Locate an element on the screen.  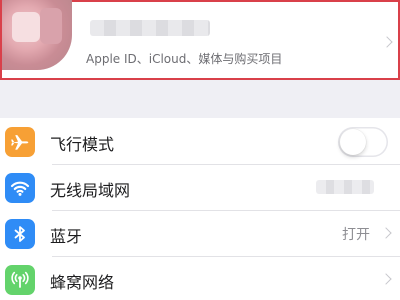
settings-row-label: 蜂窝网络 is located at coordinates (82, 282).